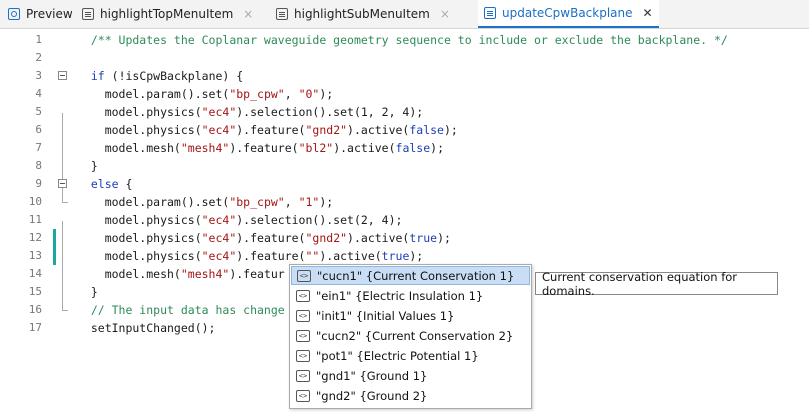 This screenshot has height=415, width=809. What do you see at coordinates (404, 76) in the screenshot?
I see `code-line: 3 if (!isCpwBackplane) {` at bounding box center [404, 76].